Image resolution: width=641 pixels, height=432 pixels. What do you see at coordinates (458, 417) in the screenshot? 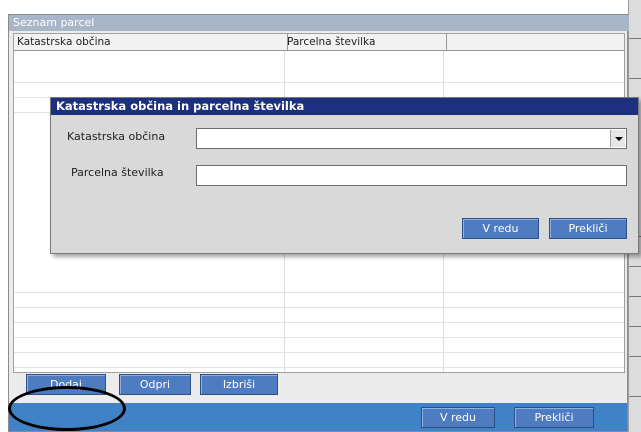
I see `main-ok-button: V redu` at bounding box center [458, 417].